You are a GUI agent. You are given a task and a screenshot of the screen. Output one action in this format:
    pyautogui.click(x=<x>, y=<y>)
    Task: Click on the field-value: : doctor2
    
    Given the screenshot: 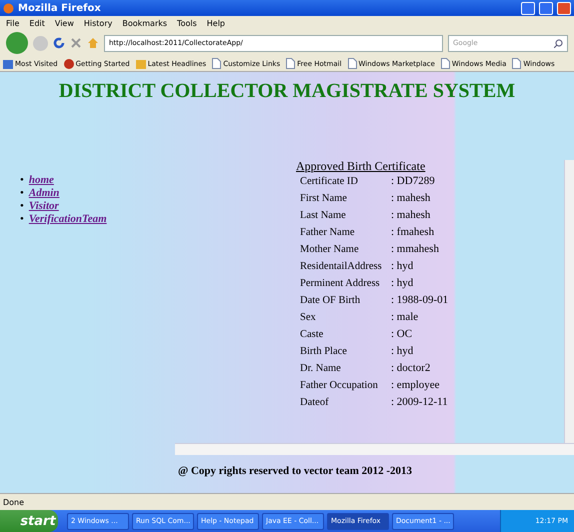 What is the action you would take?
    pyautogui.click(x=411, y=368)
    